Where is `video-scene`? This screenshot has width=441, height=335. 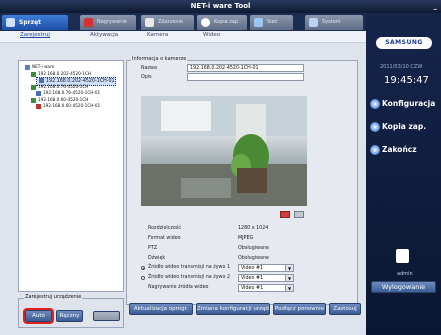 video-scene is located at coordinates (224, 151).